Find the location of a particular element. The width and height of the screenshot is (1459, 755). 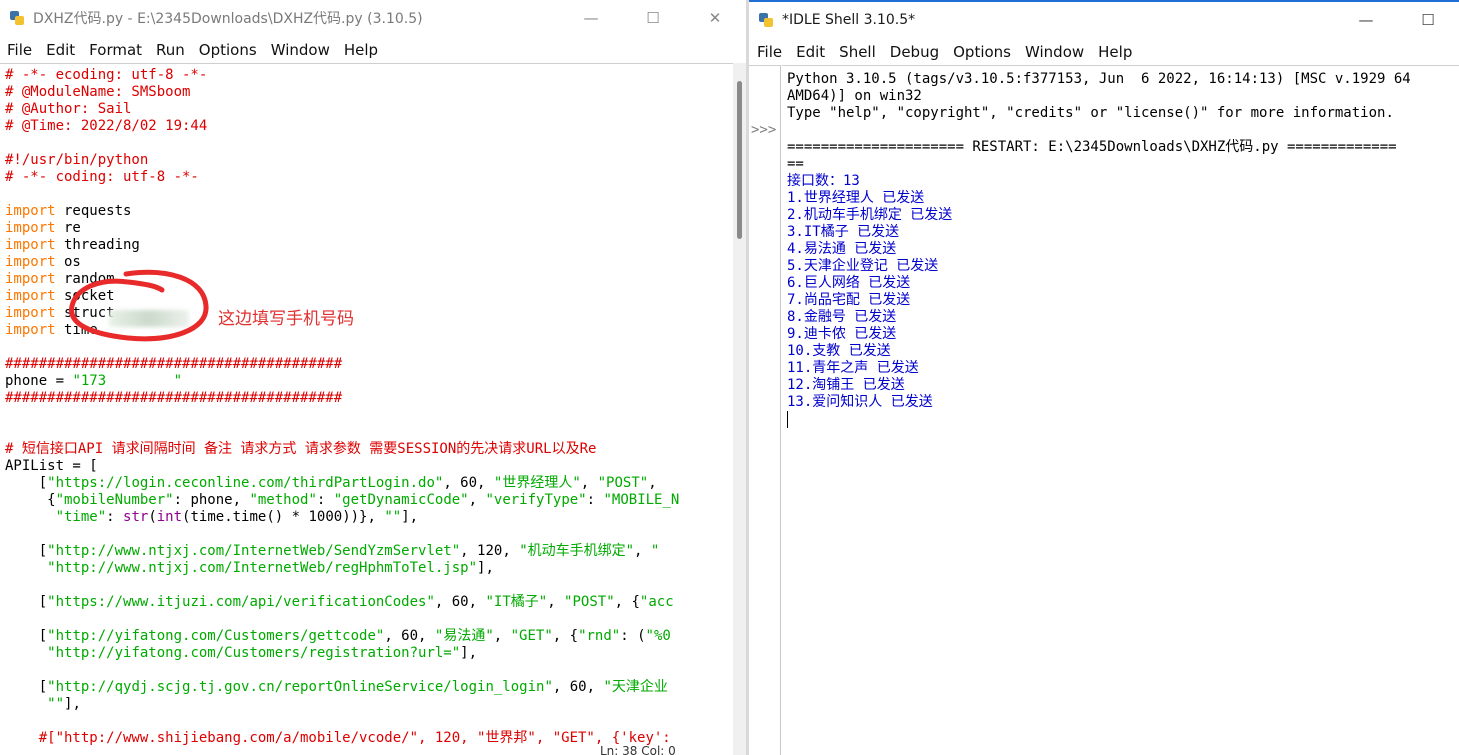

editor-scrollbar is located at coordinates (739, 409).